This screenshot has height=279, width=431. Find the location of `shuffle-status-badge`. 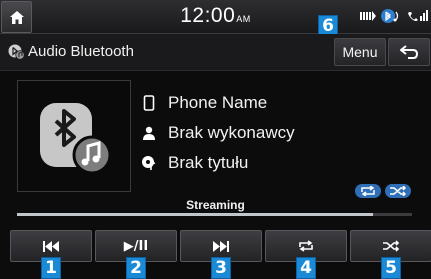

shuffle-status-badge is located at coordinates (398, 191).